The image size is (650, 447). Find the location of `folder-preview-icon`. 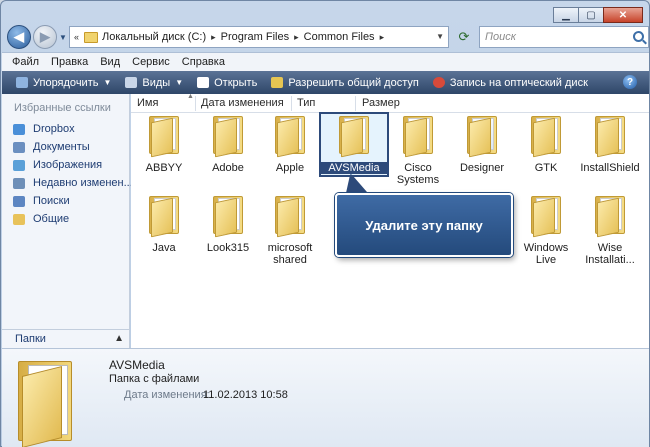

folder-preview-icon is located at coordinates (46, 402).